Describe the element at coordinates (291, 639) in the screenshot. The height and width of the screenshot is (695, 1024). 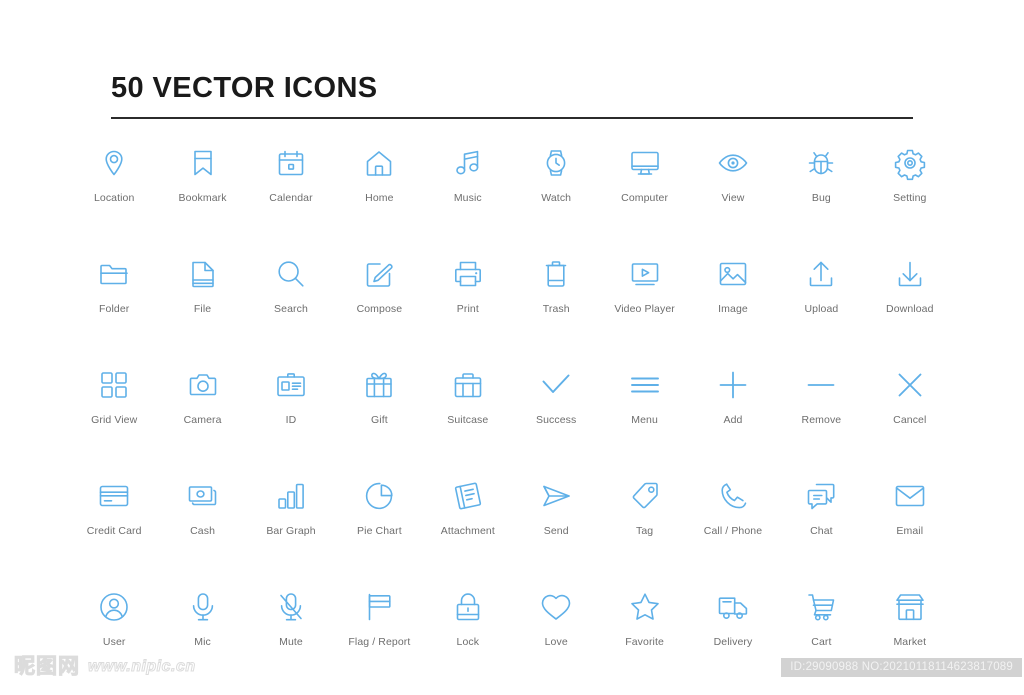
I see `icon-cell-mute: Mute` at that location.